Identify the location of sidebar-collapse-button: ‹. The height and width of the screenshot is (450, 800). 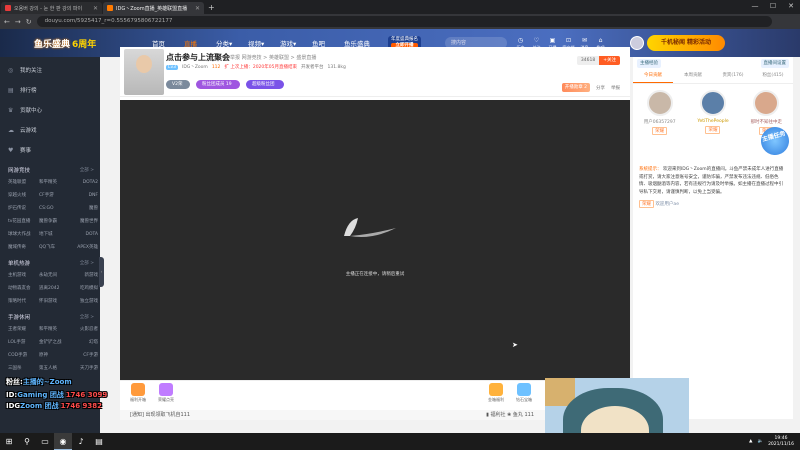
(101, 272).